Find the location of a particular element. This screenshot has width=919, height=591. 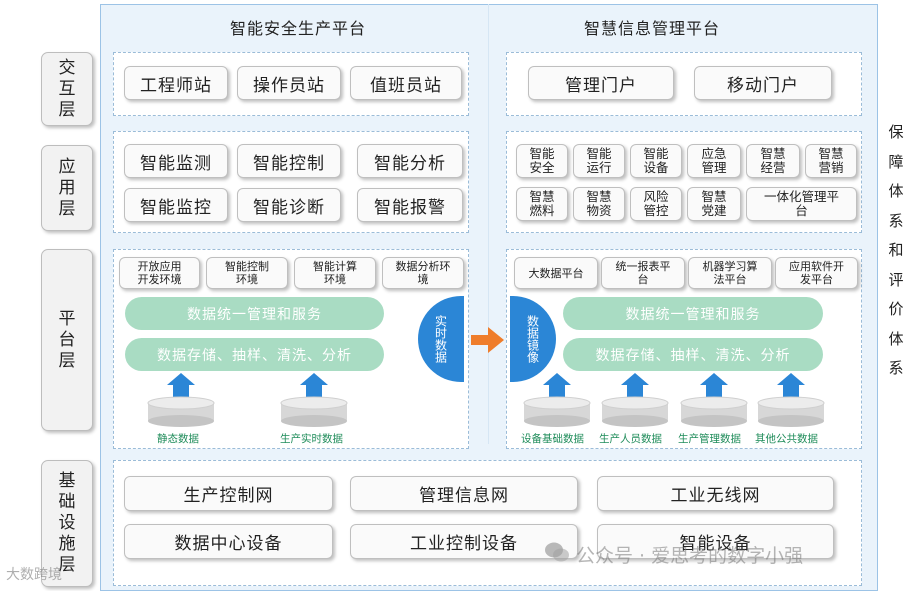

wechat-watermark: 公众号 · 爱思考的数字小强 is located at coordinates (690, 556).